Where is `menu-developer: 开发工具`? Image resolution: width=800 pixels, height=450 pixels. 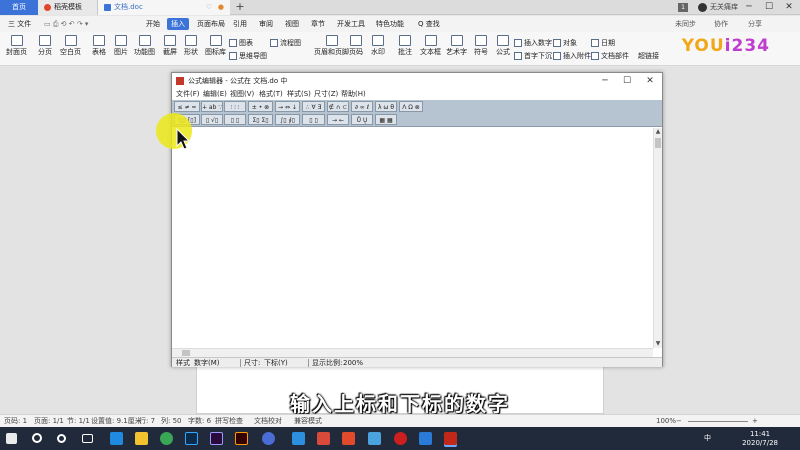
menu-developer: 开发工具 is located at coordinates (351, 24).